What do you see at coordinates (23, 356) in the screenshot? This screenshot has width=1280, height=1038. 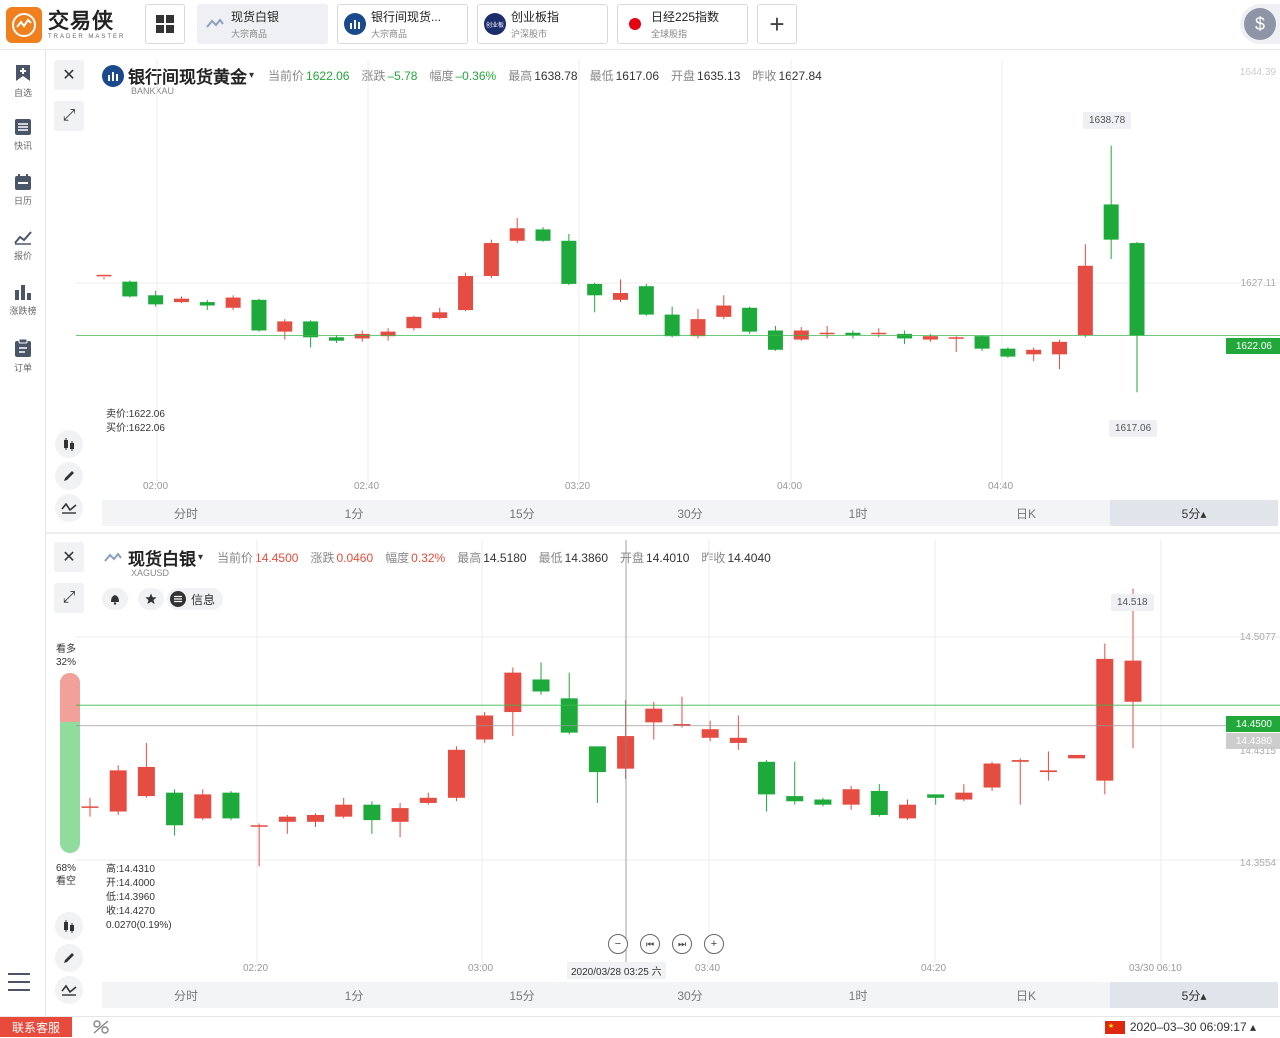 I see `nav-item-orders: 订单` at bounding box center [23, 356].